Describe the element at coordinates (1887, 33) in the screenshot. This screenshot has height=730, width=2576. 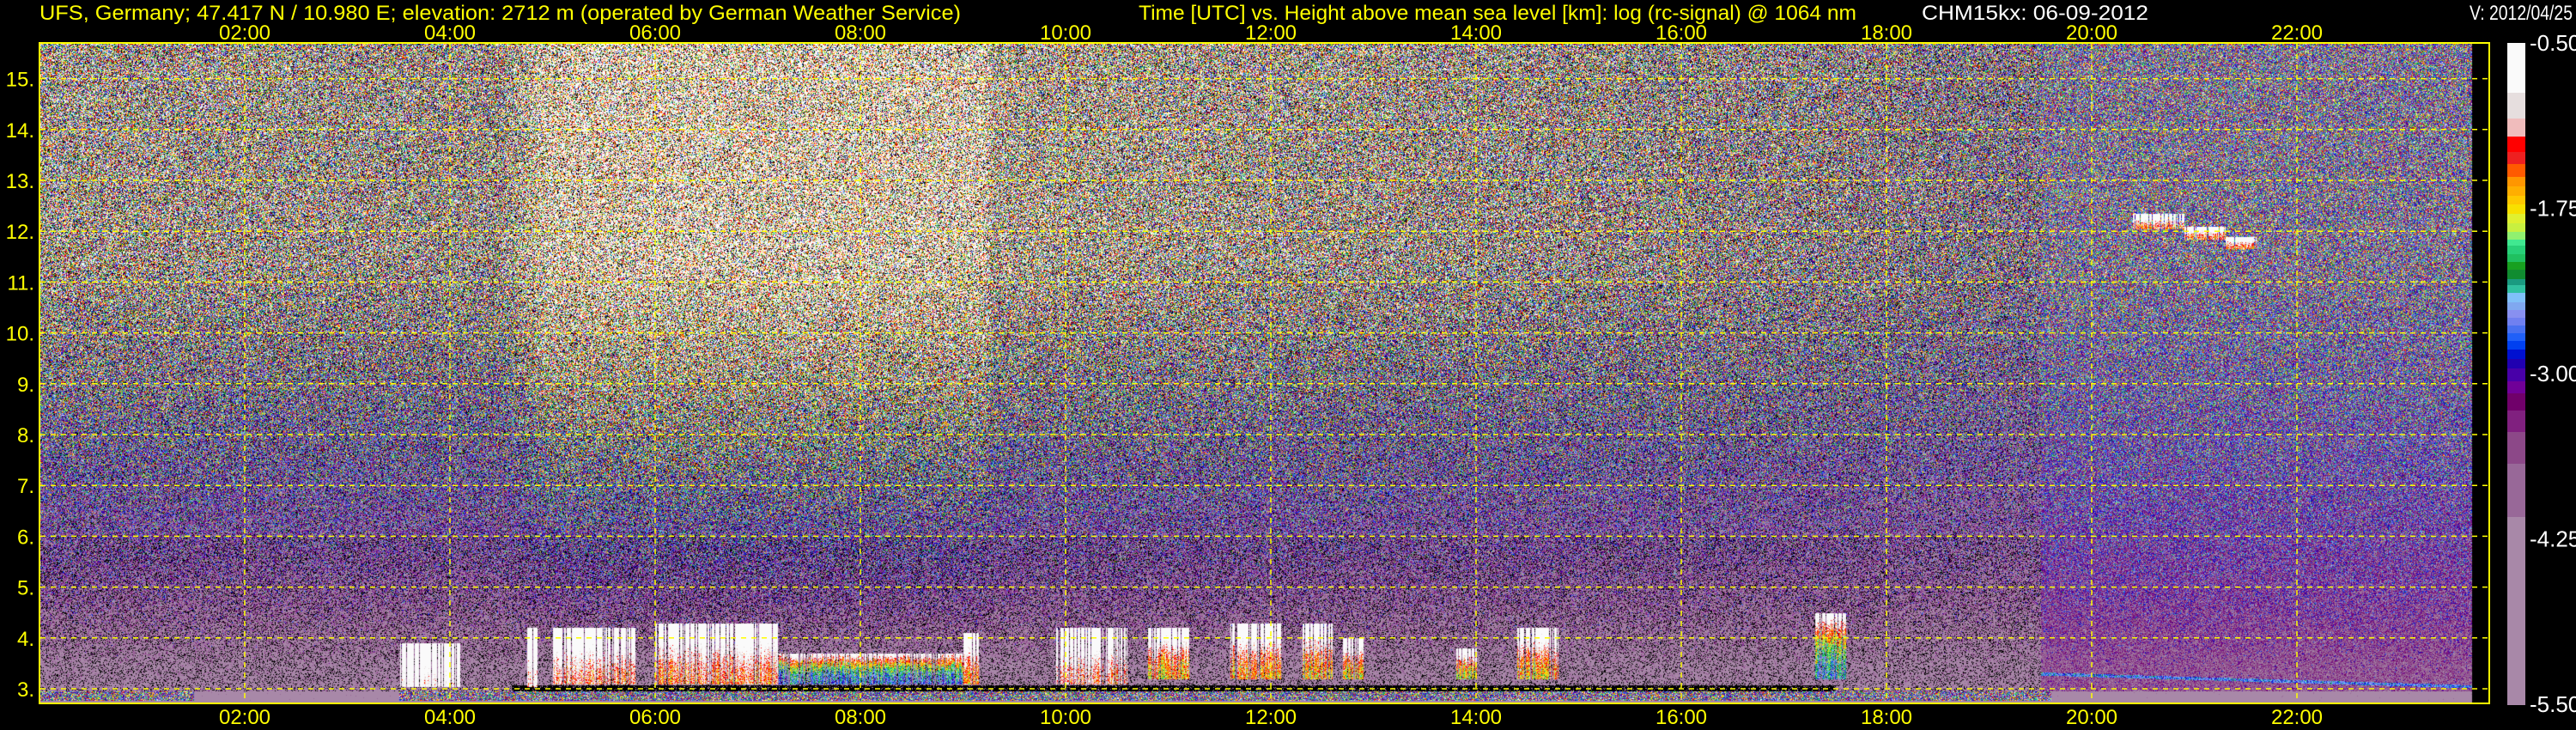
I see `x-tick-label-top: 18:00` at that location.